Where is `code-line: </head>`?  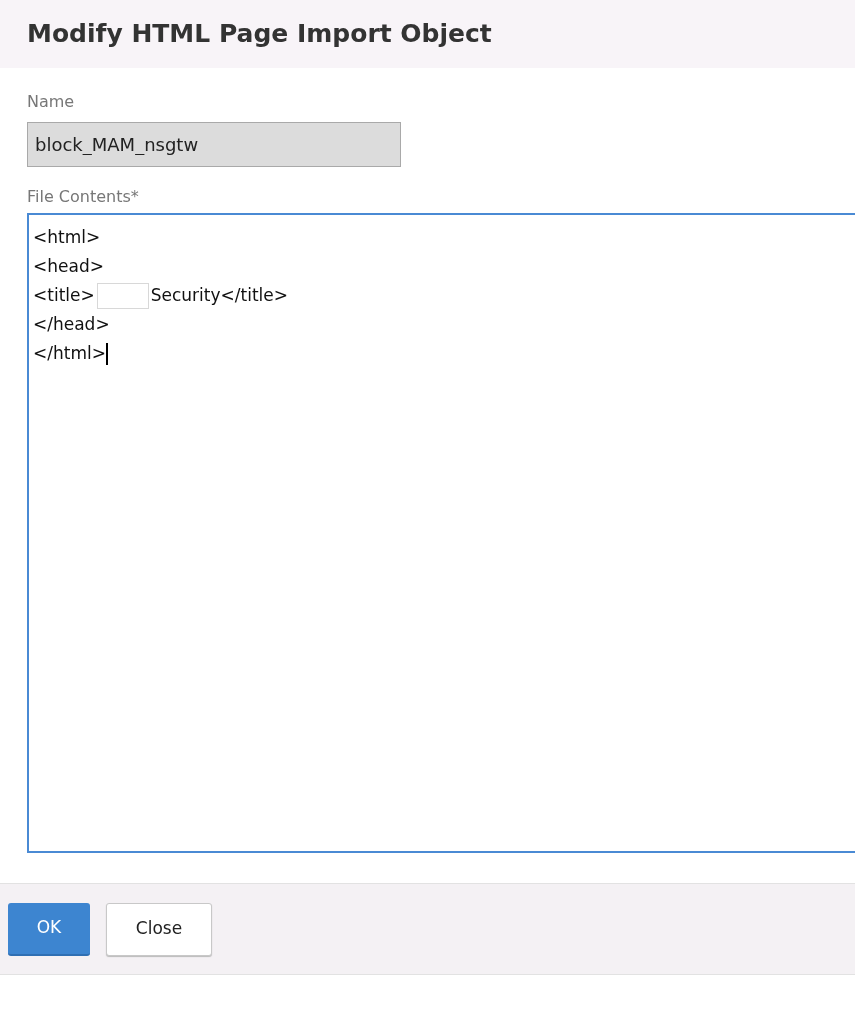
code-line: </head> is located at coordinates (71, 324).